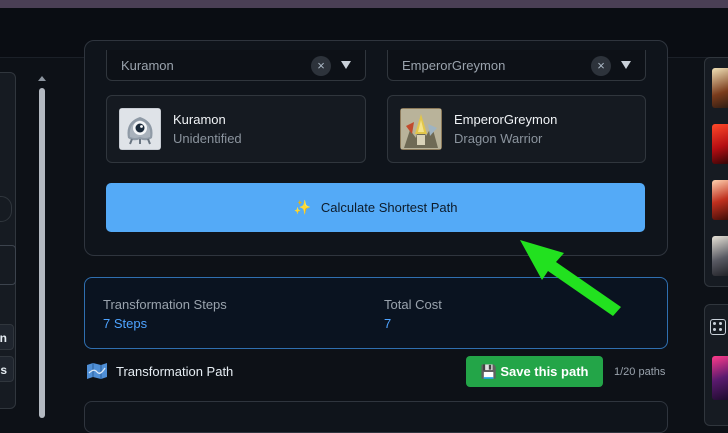 Image resolution: width=728 pixels, height=433 pixels. I want to click on source-chevron-down-icon, so click(346, 65).